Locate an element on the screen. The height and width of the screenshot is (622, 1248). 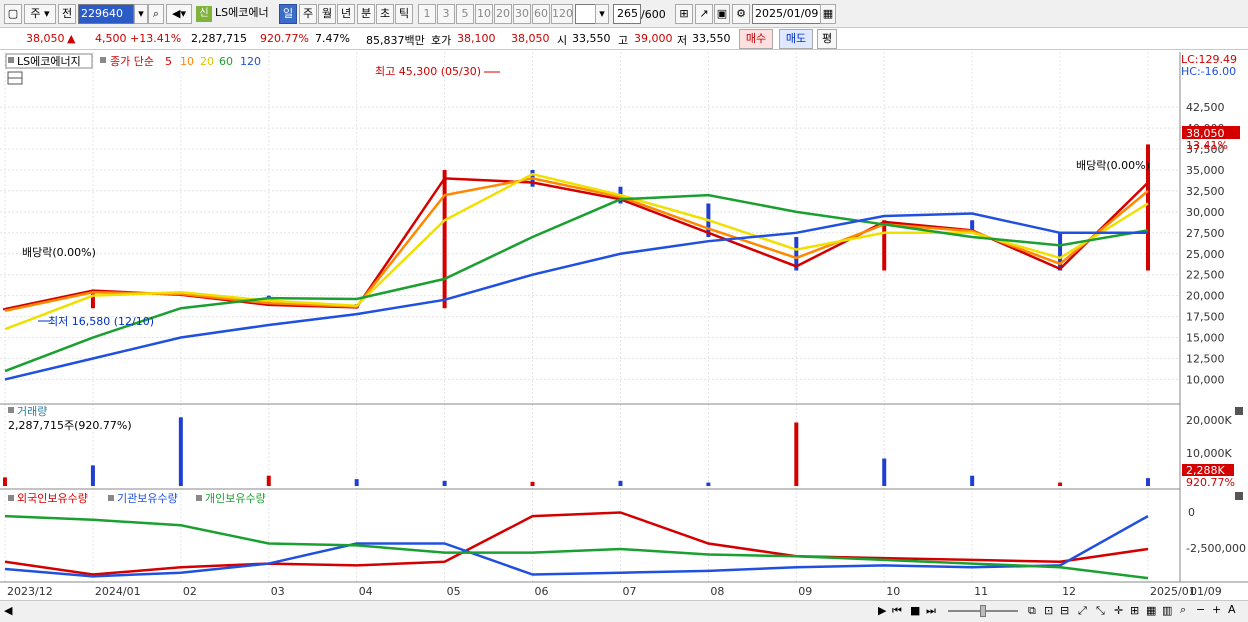
ma-120-label: 120 is located at coordinates (250, 61).